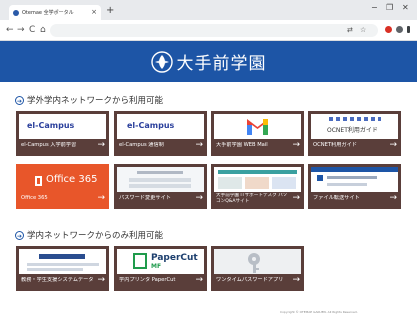  Describe the element at coordinates (174, 258) in the screenshot. I see `papercut-logo-text: PaperCut` at that location.